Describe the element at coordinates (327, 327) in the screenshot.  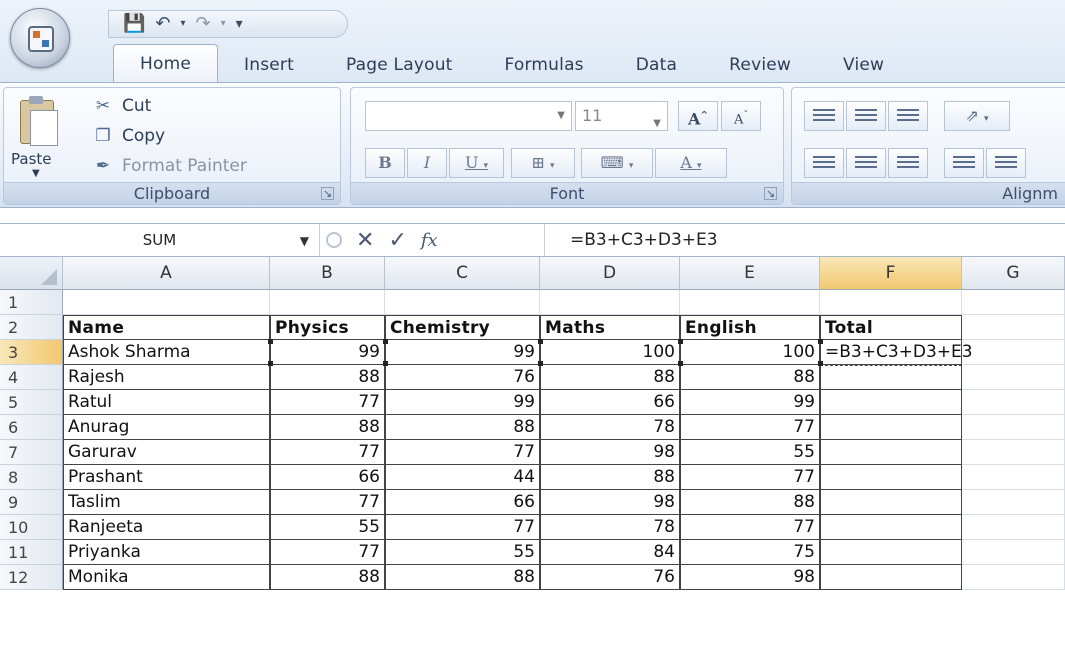
I see `cell-b2: Physics` at that location.